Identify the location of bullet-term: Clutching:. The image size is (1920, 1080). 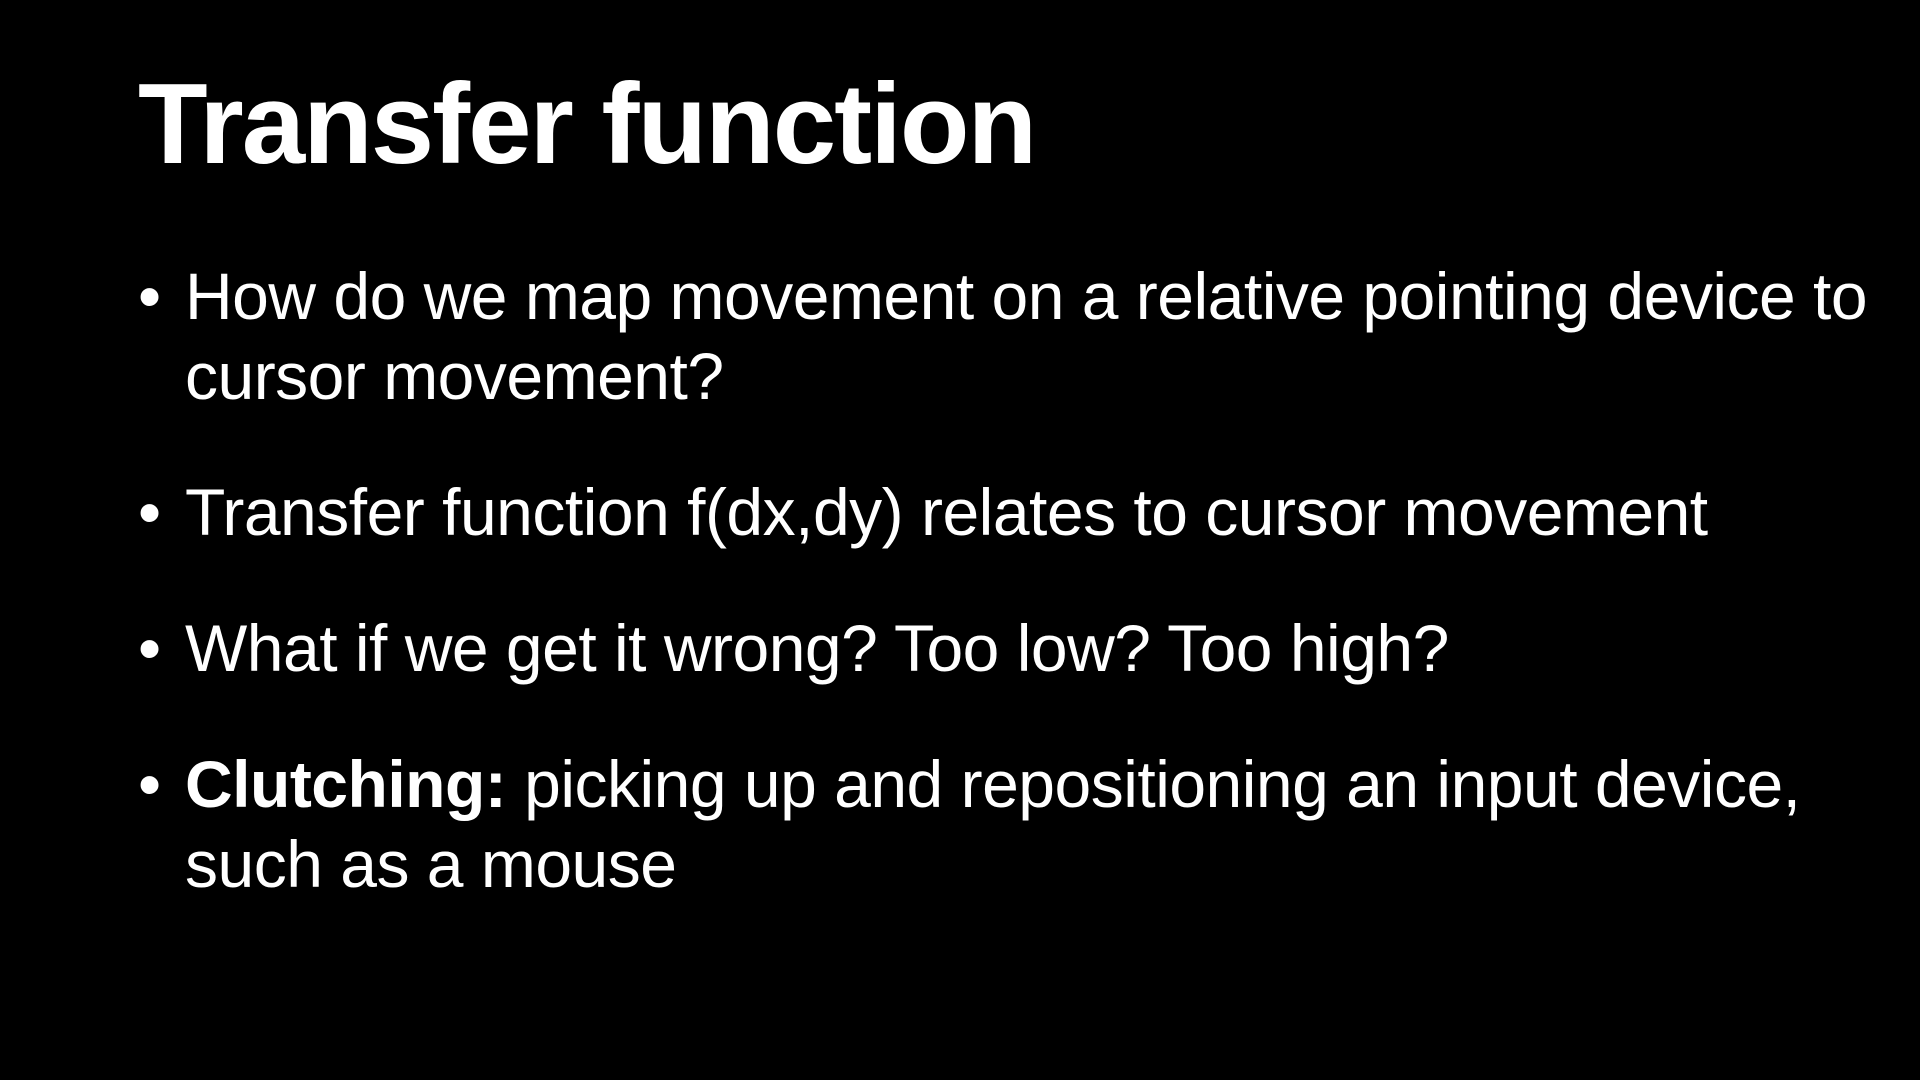
(346, 784).